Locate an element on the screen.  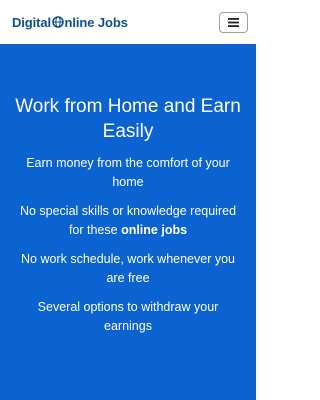
globe-icon is located at coordinates (58, 22).